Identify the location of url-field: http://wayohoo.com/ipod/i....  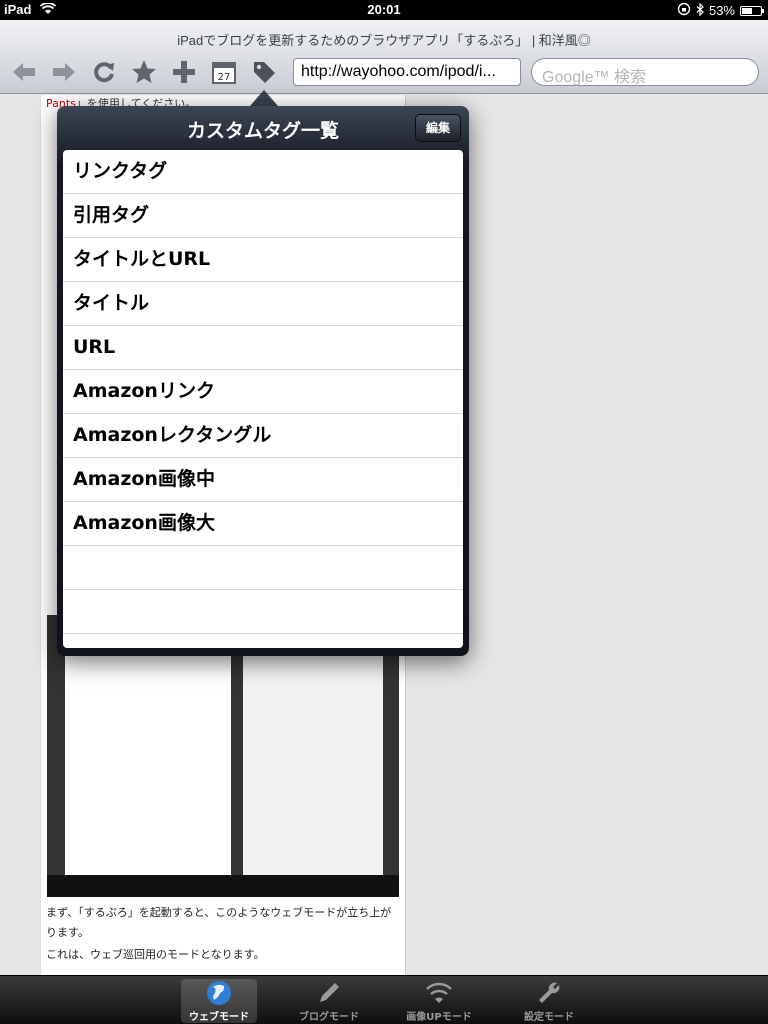
(407, 72).